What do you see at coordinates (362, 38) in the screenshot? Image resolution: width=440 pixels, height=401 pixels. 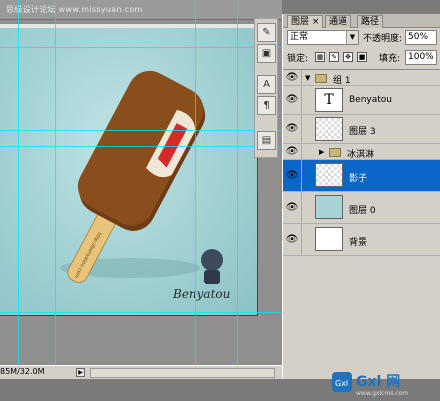 I see `blend-row: 正常 ▼ 不透明度: 50%` at bounding box center [362, 38].